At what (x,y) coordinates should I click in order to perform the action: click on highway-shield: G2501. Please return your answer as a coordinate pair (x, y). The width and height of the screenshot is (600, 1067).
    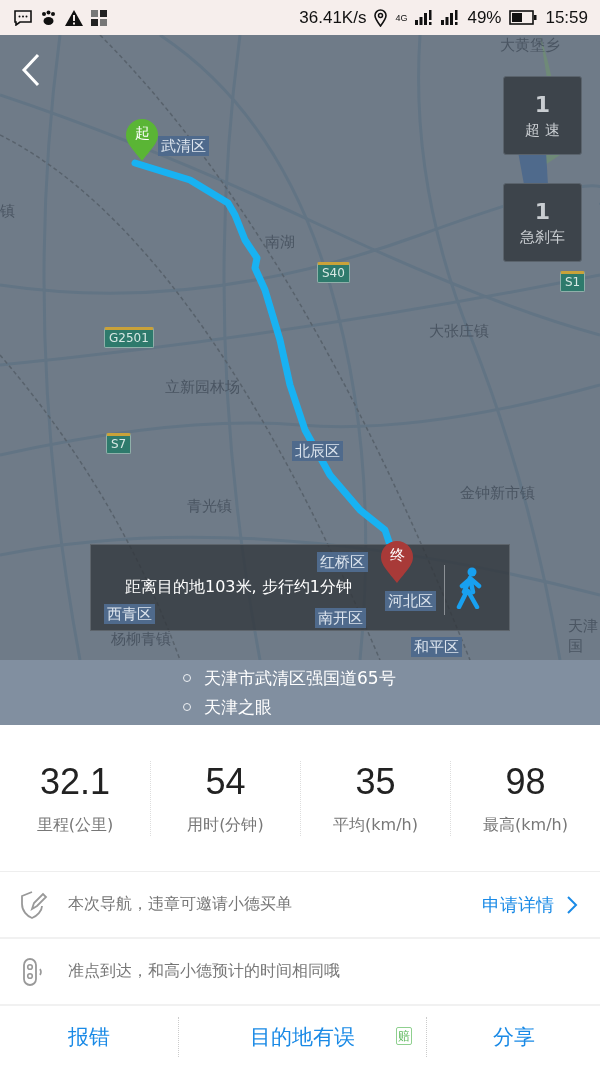
    Looking at the image, I should click on (129, 337).